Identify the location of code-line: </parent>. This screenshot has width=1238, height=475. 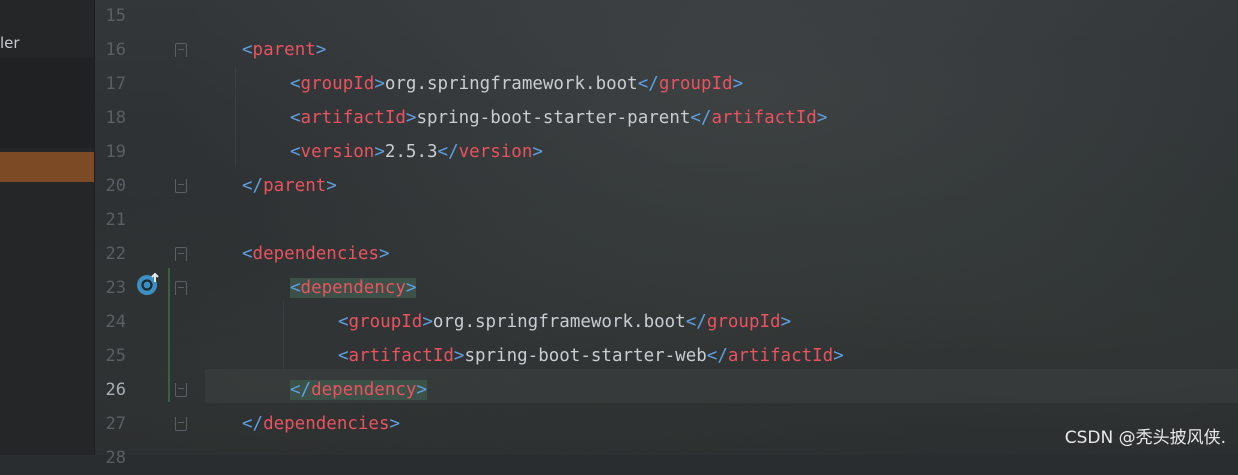
(289, 186).